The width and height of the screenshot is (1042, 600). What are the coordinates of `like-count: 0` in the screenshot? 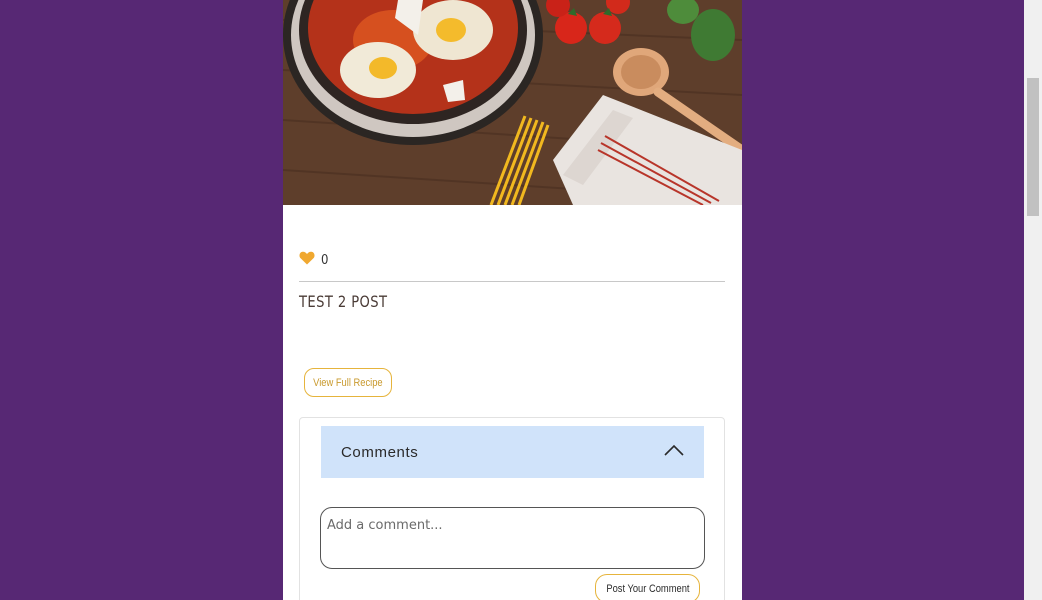 It's located at (325, 260).